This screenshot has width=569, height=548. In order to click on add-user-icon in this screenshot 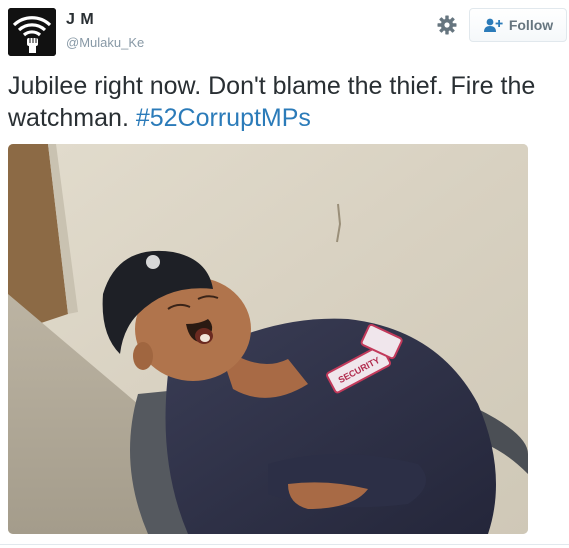, I will do `click(493, 25)`.